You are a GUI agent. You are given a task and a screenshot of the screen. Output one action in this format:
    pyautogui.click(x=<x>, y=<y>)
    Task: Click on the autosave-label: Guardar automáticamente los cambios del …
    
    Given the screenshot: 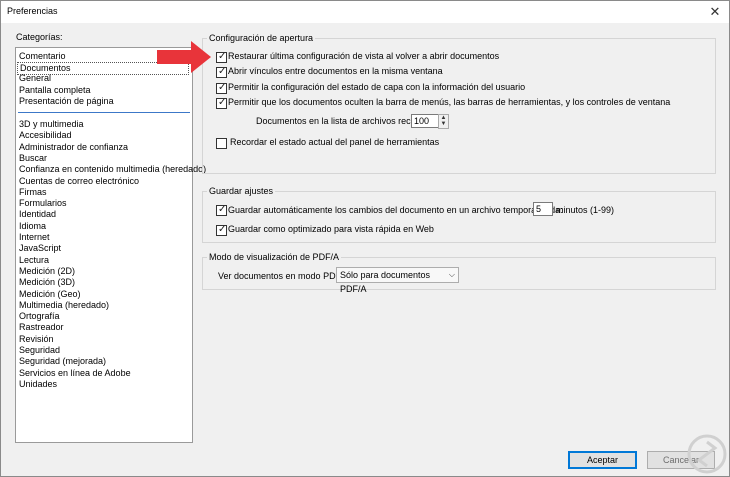 What is the action you would take?
    pyautogui.click(x=395, y=210)
    